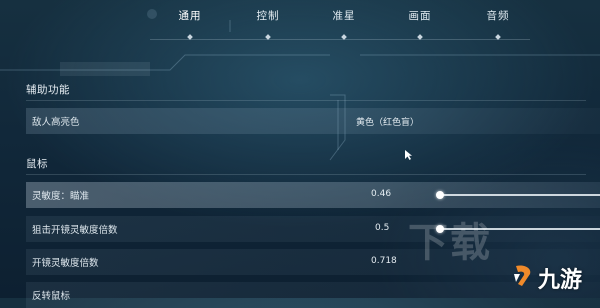  Describe the element at coordinates (190, 24) in the screenshot. I see `tab-general: 通用` at that location.